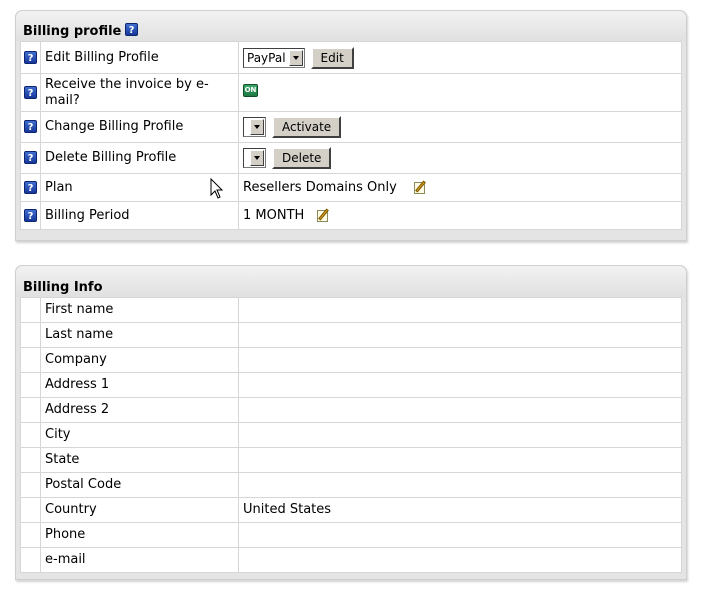 This screenshot has height=593, width=704. What do you see at coordinates (250, 90) in the screenshot?
I see `toggle-on-icon: ON` at bounding box center [250, 90].